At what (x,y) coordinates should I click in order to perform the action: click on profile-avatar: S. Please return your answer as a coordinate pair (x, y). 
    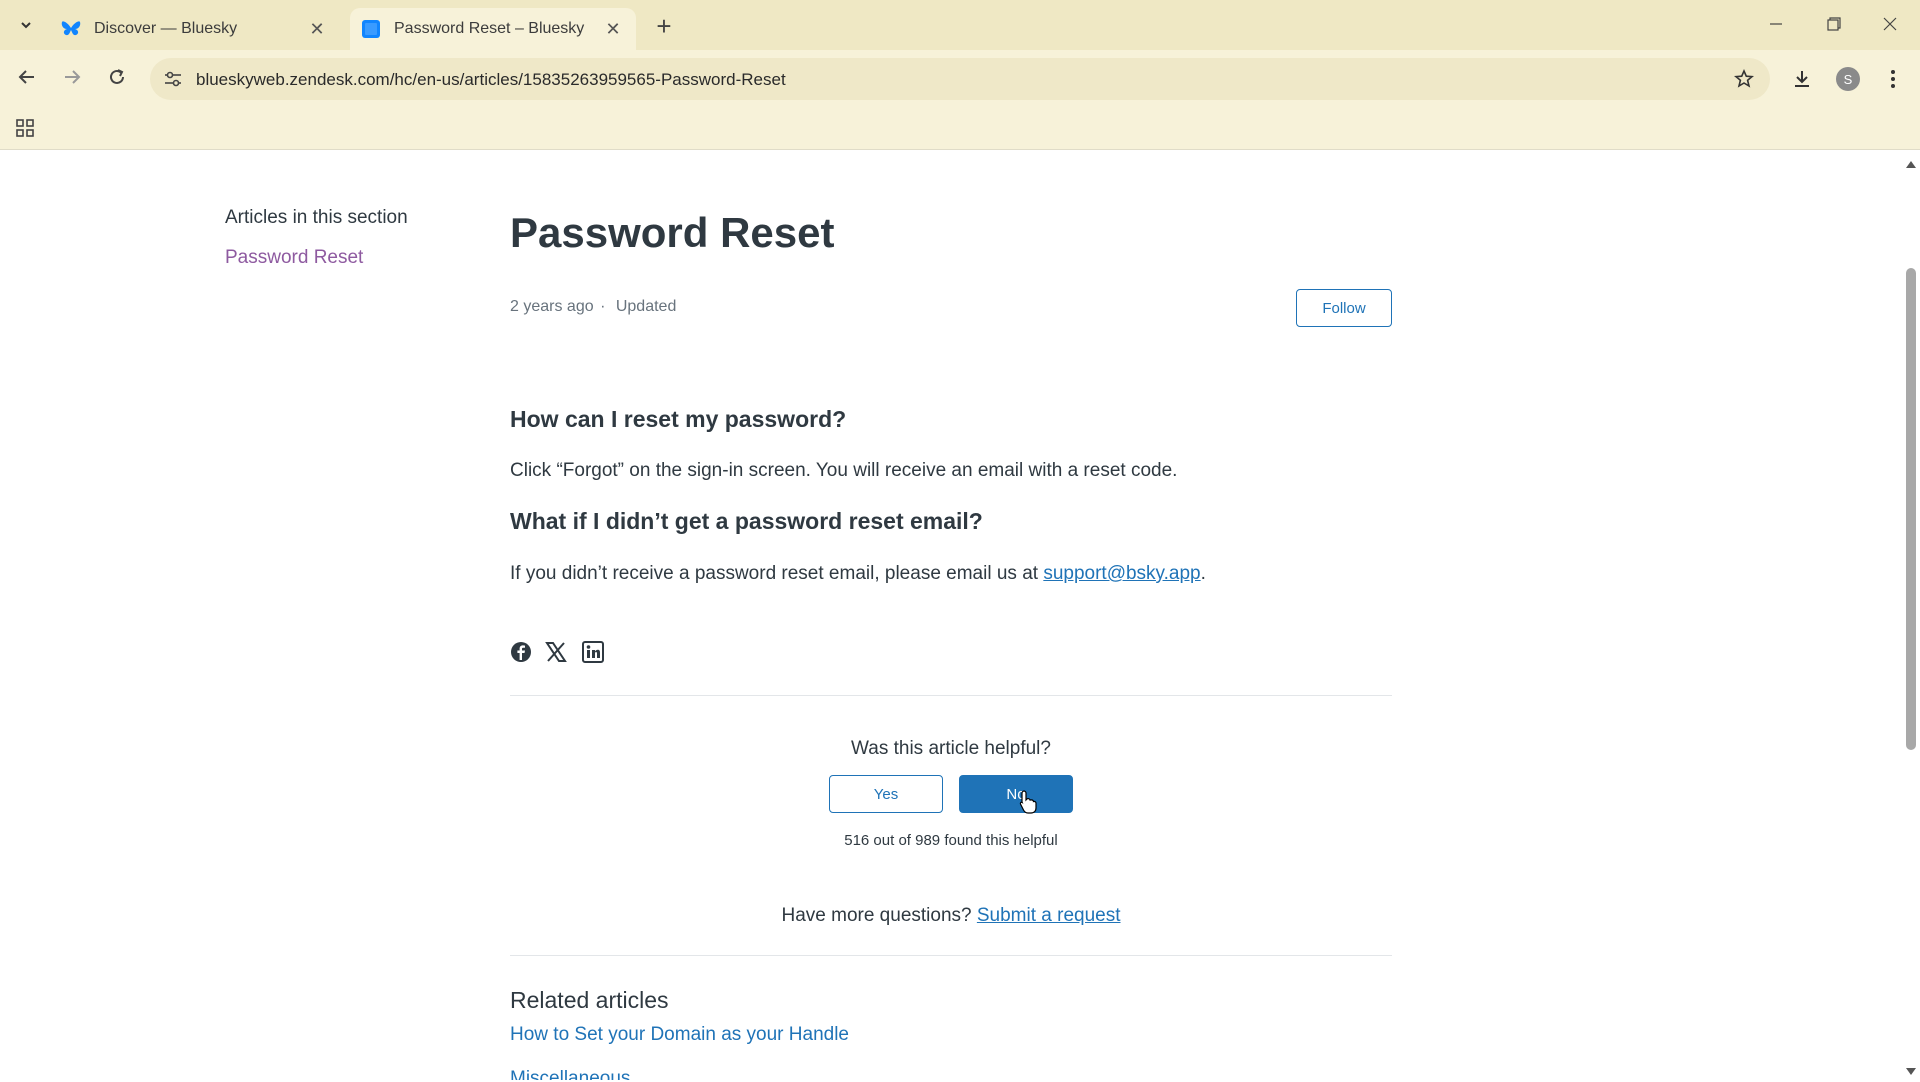
    Looking at the image, I should click on (1848, 79).